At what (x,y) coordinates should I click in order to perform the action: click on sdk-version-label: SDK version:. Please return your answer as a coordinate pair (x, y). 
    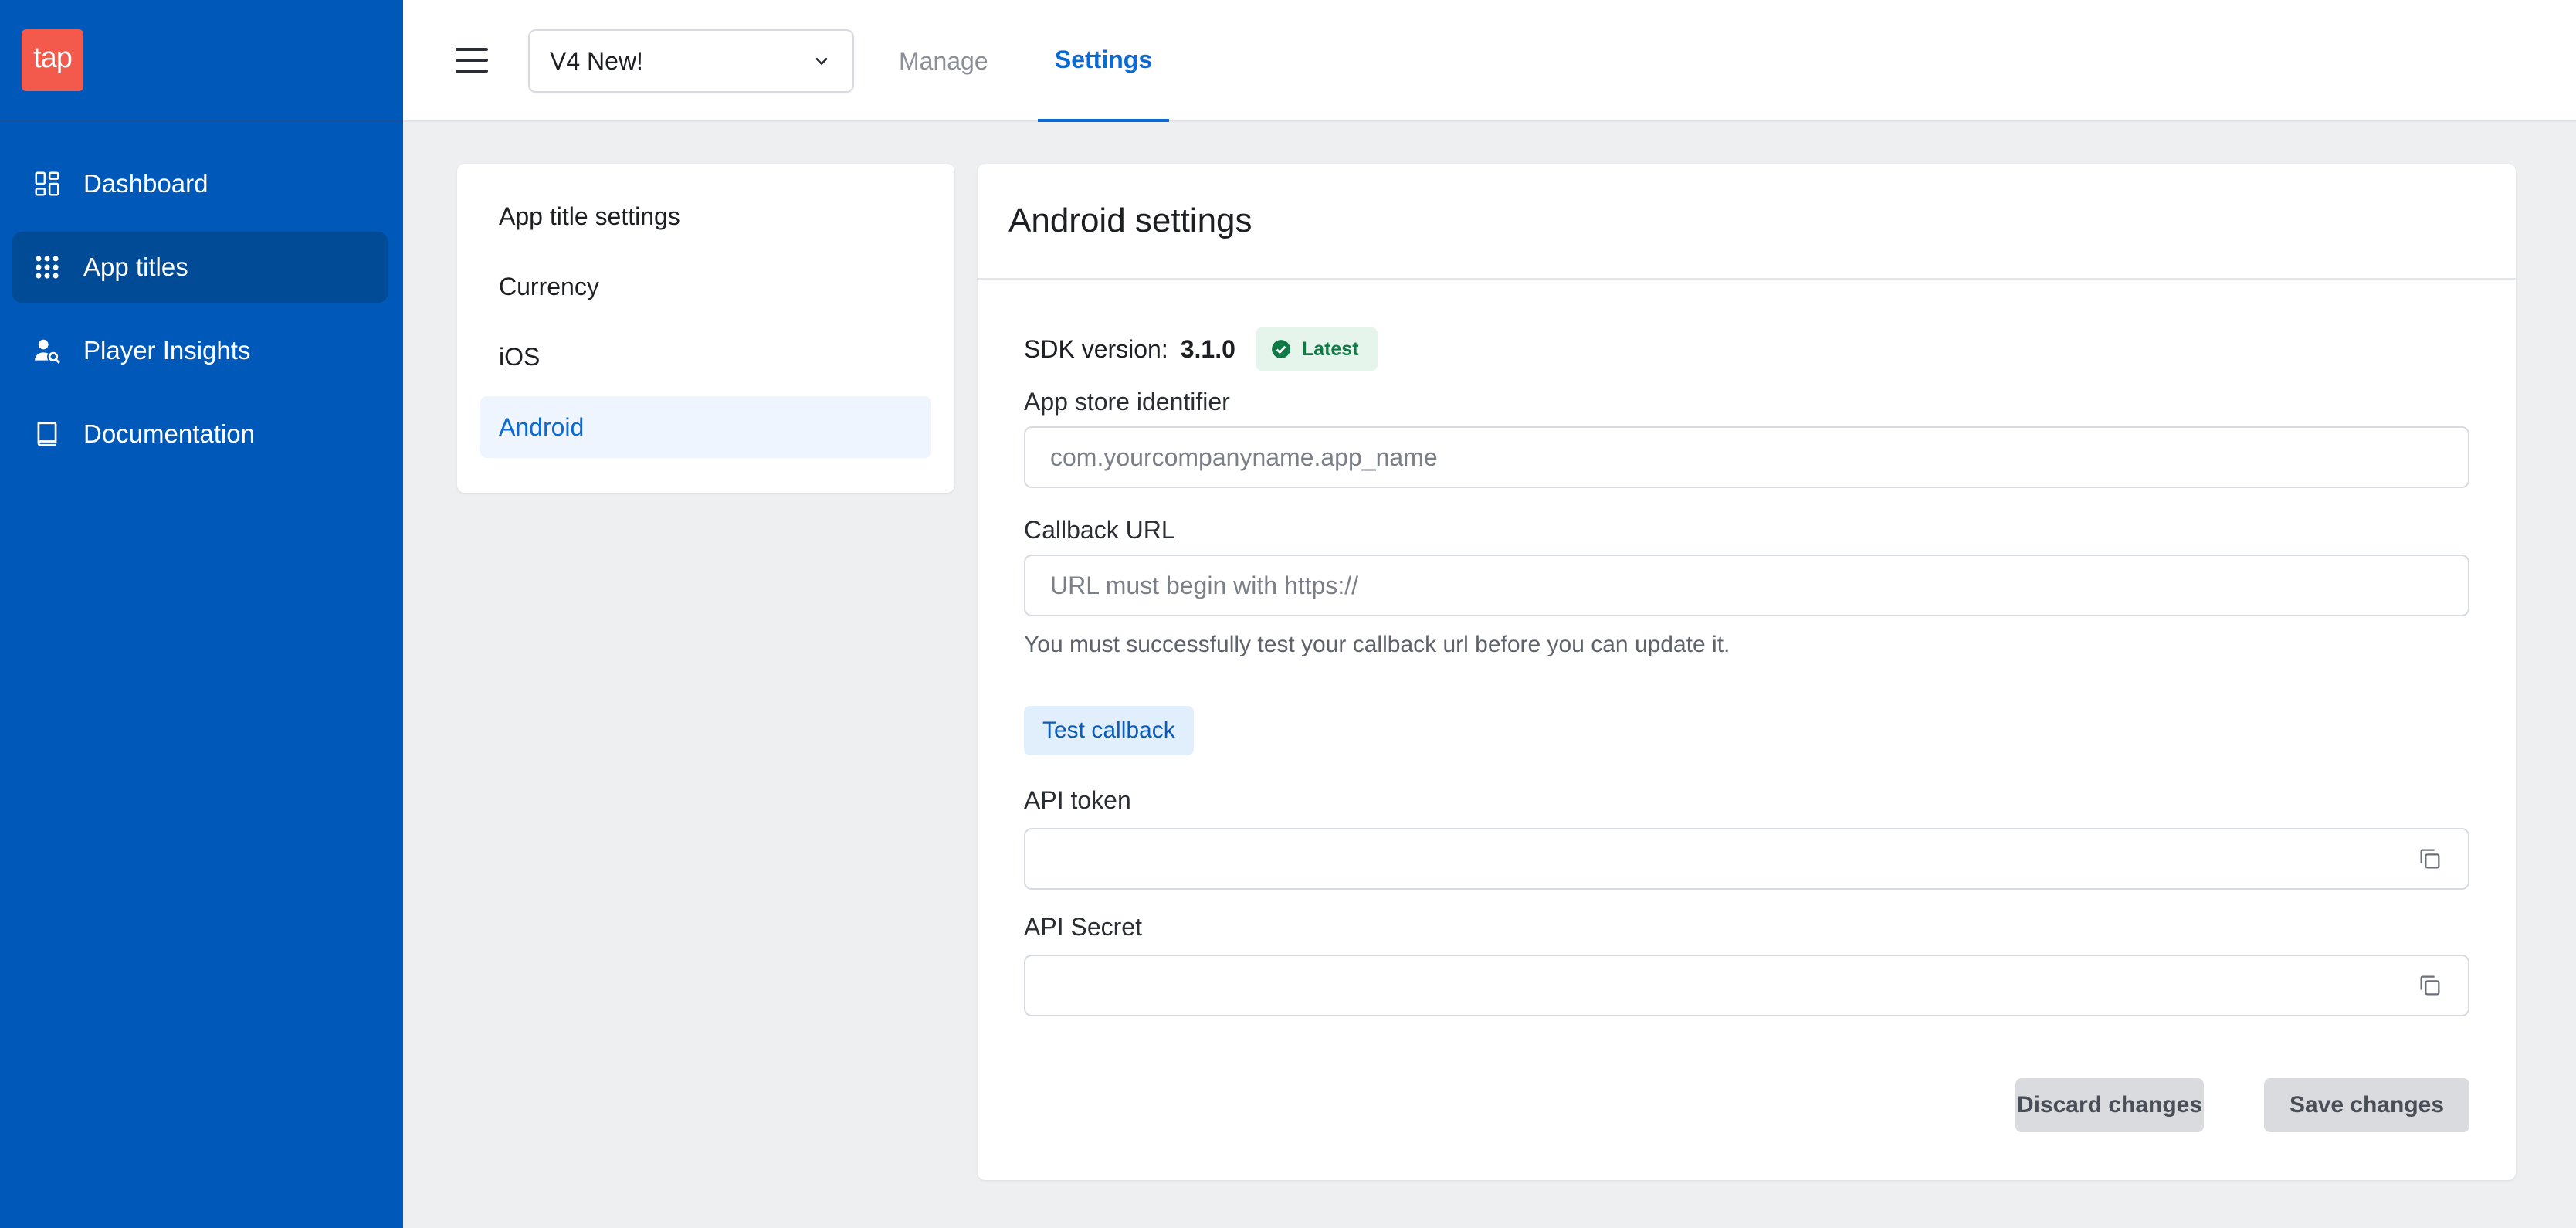
    Looking at the image, I should click on (1096, 348).